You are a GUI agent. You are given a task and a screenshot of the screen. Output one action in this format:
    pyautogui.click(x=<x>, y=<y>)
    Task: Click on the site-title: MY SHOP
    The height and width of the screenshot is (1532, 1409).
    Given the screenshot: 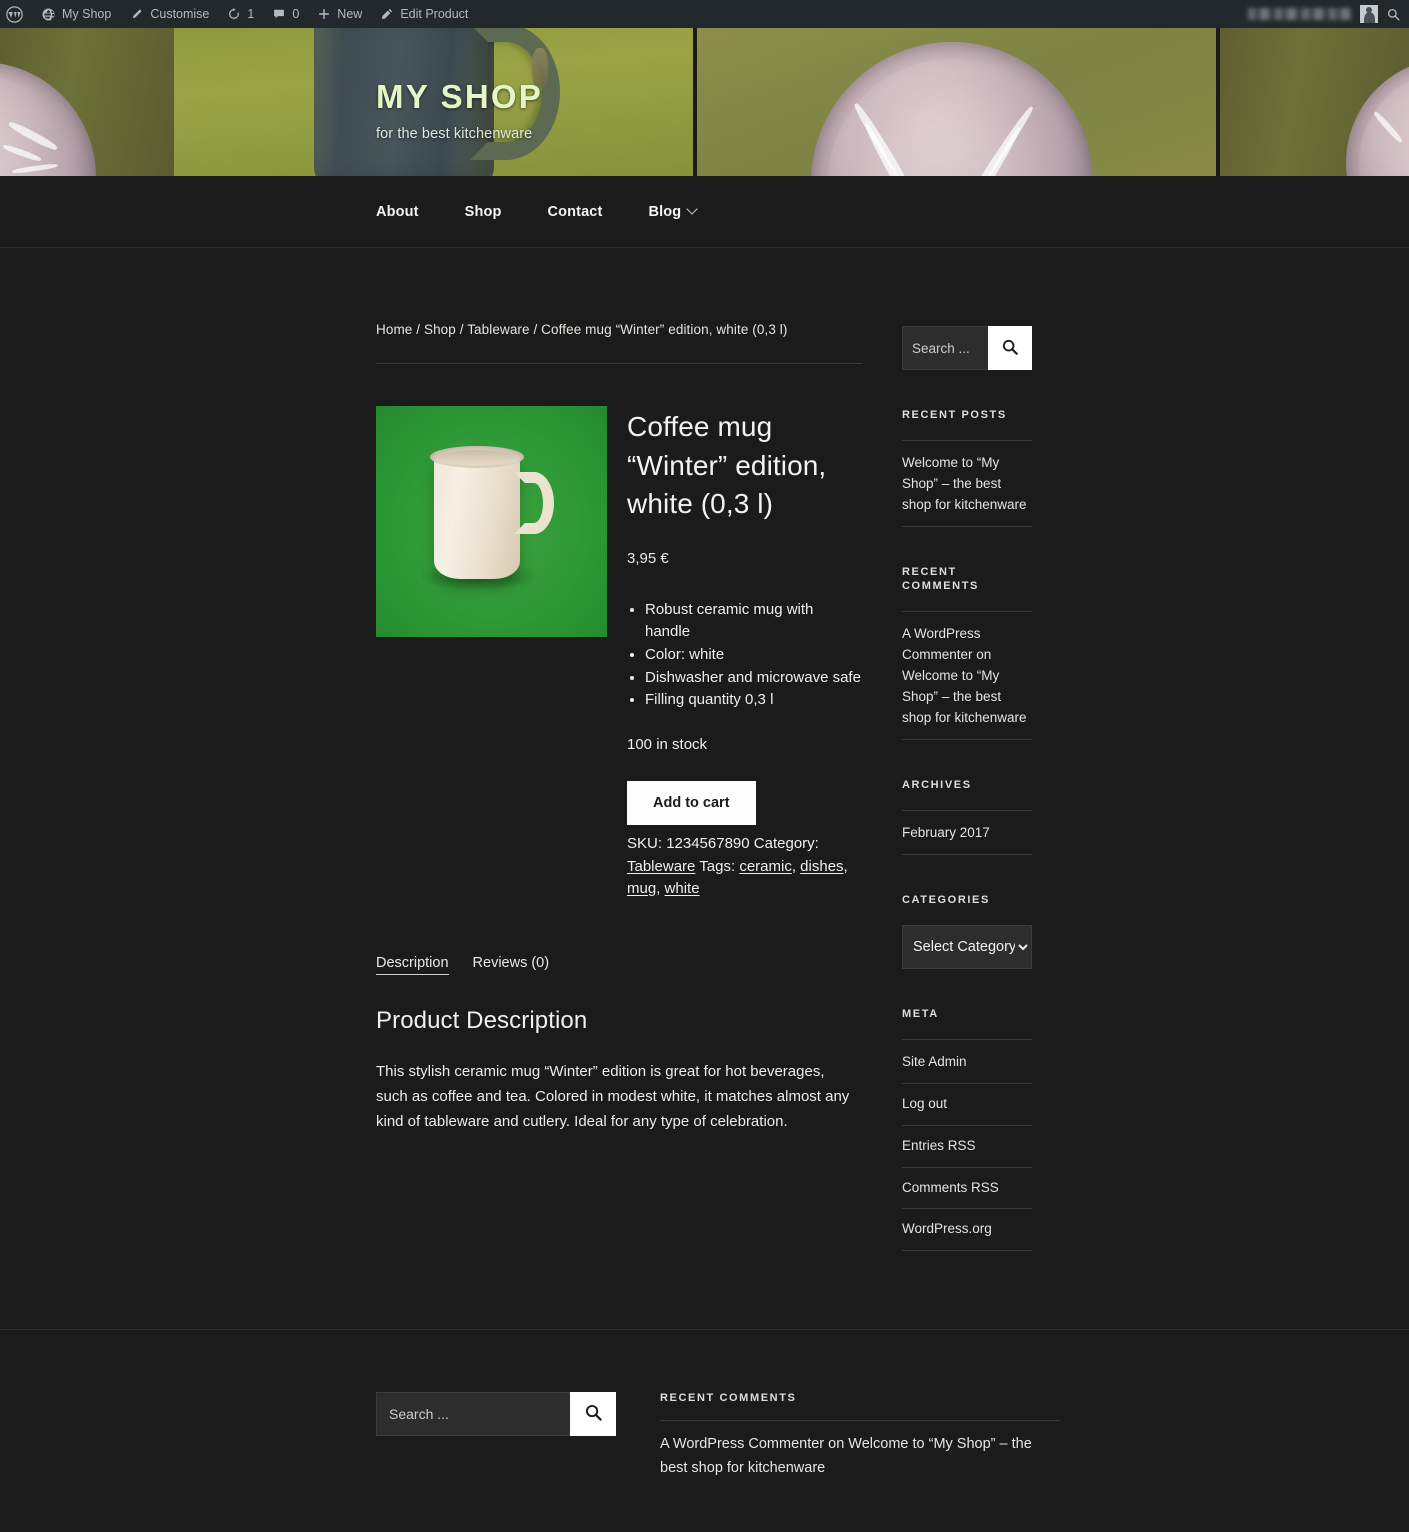 What is the action you would take?
    pyautogui.click(x=459, y=96)
    